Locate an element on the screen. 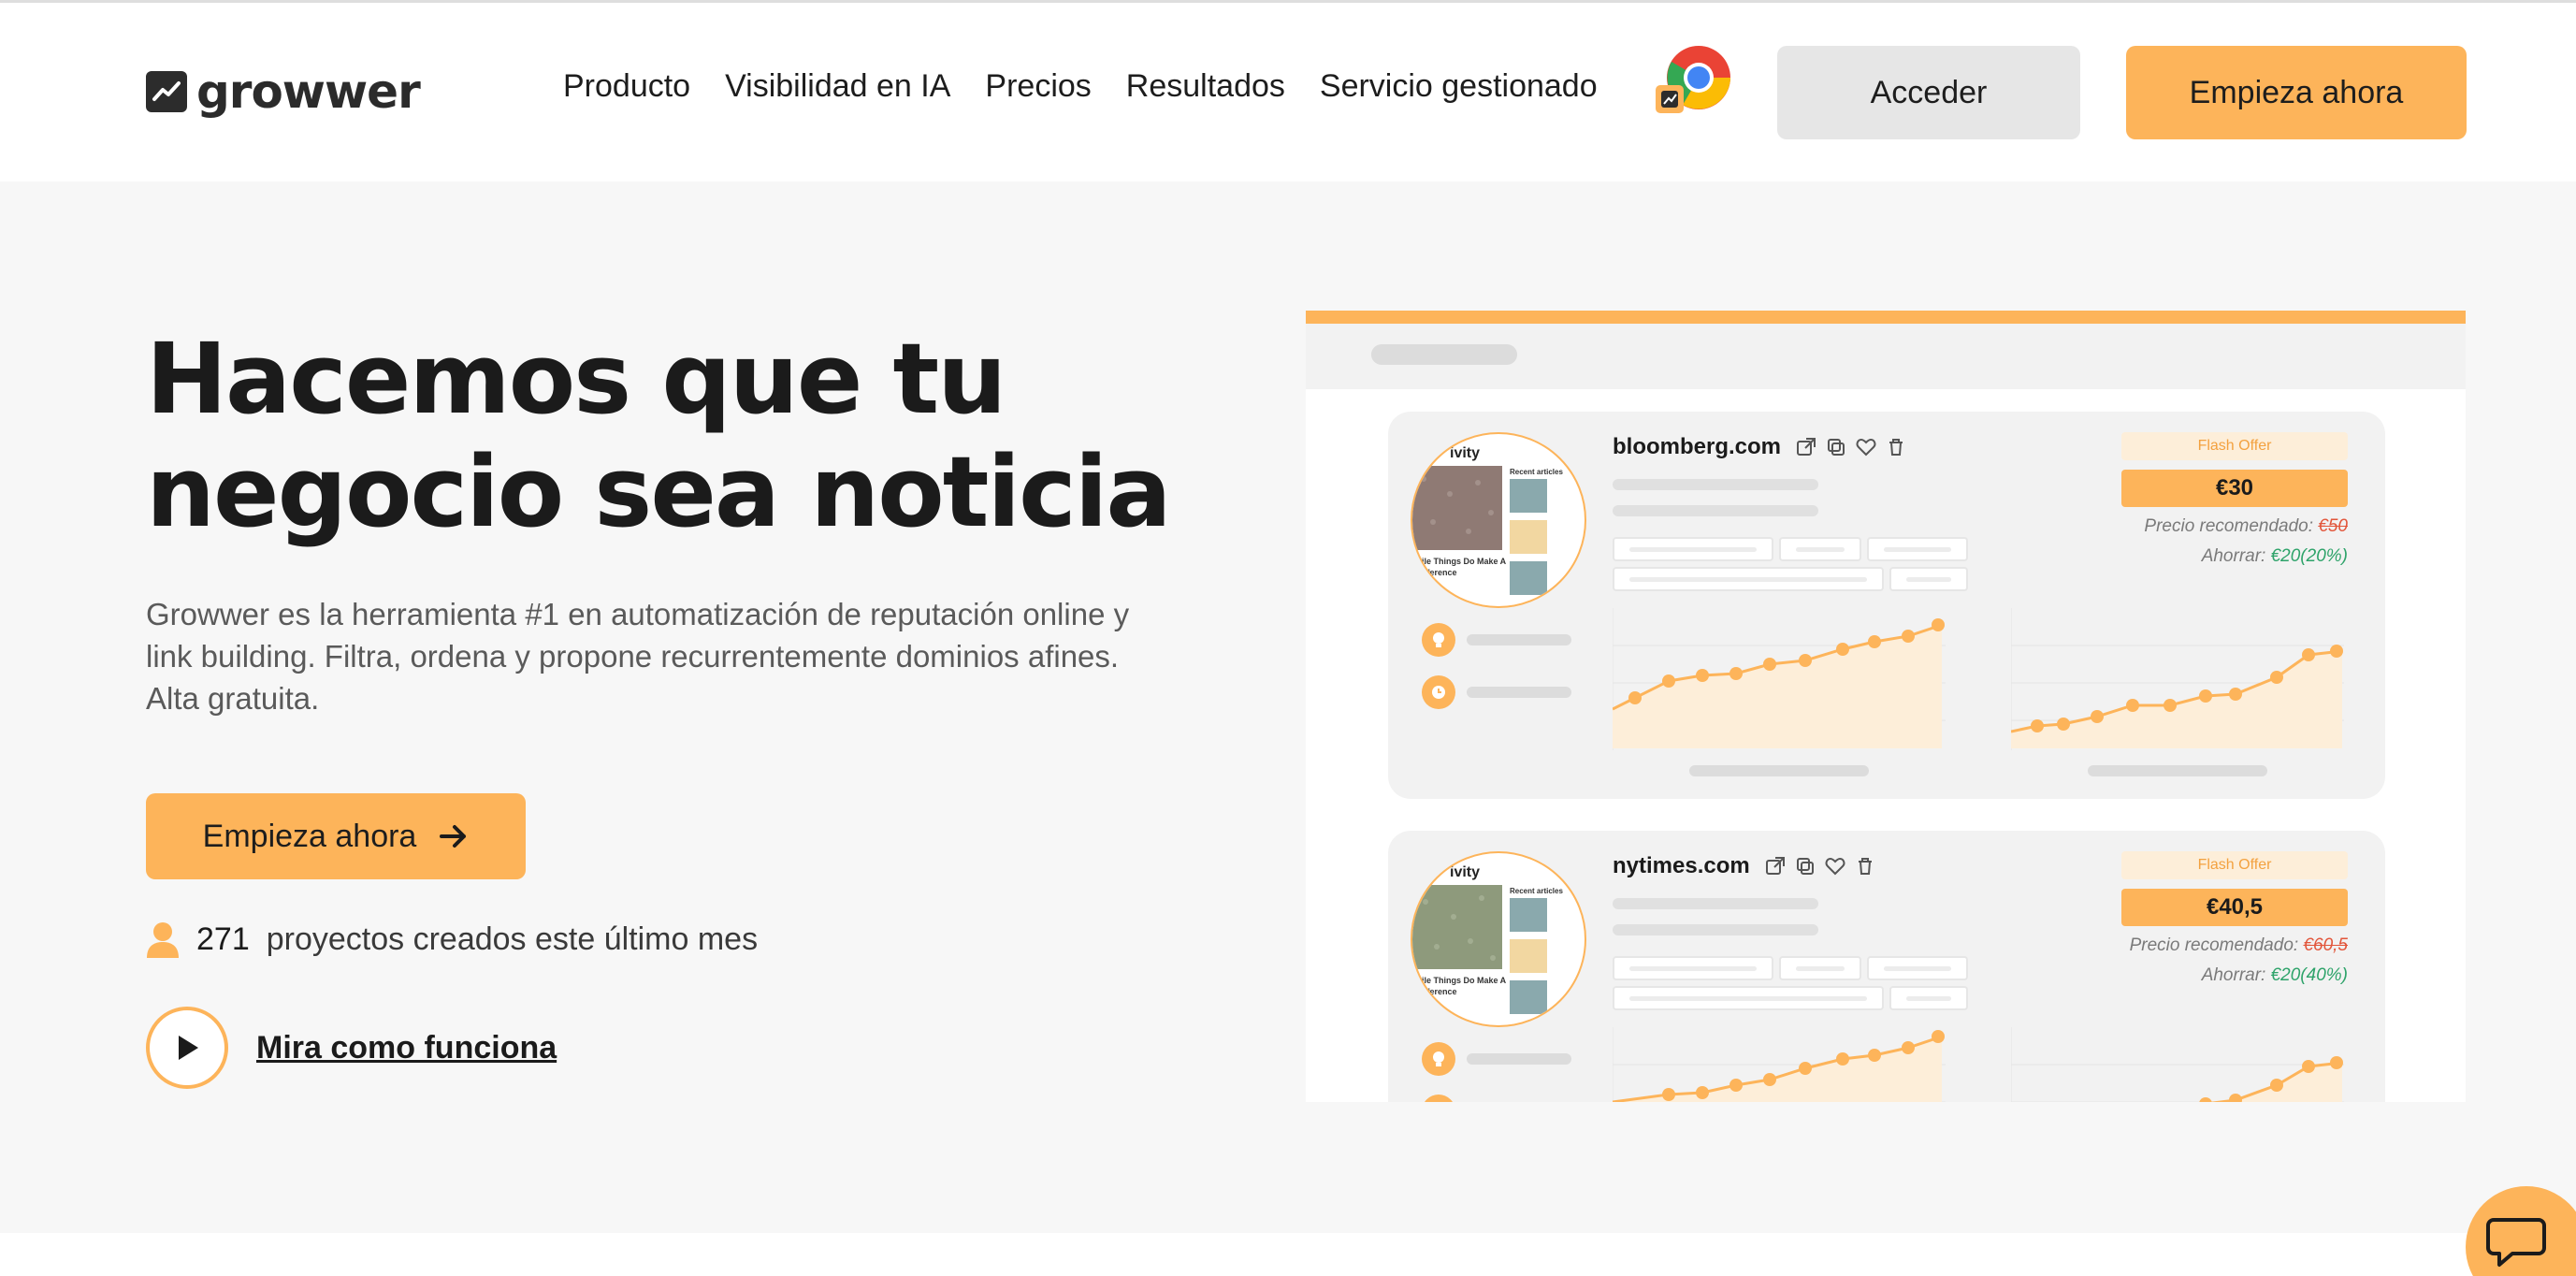  start-now-button: Empieza ahora is located at coordinates (2296, 92).